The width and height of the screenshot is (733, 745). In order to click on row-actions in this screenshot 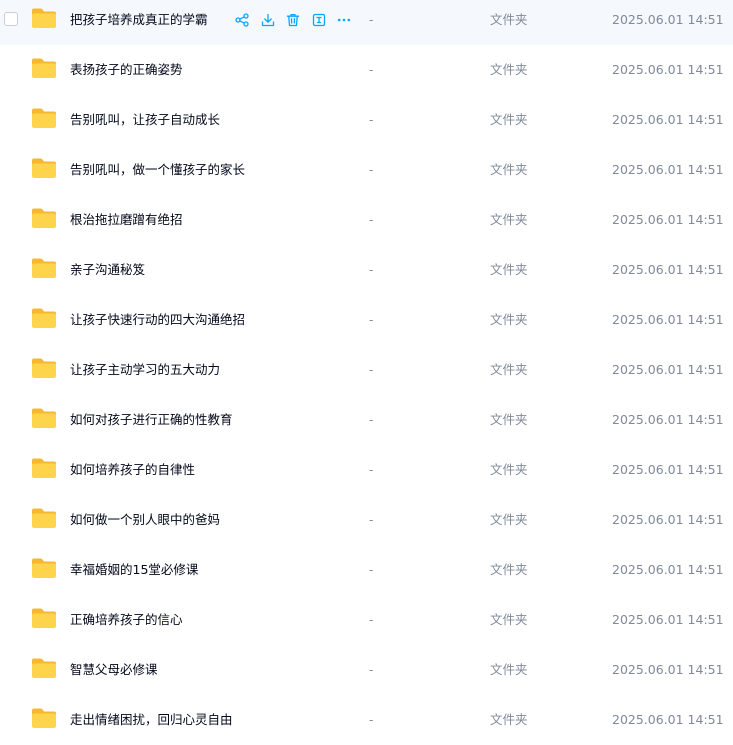, I will do `click(298, 20)`.